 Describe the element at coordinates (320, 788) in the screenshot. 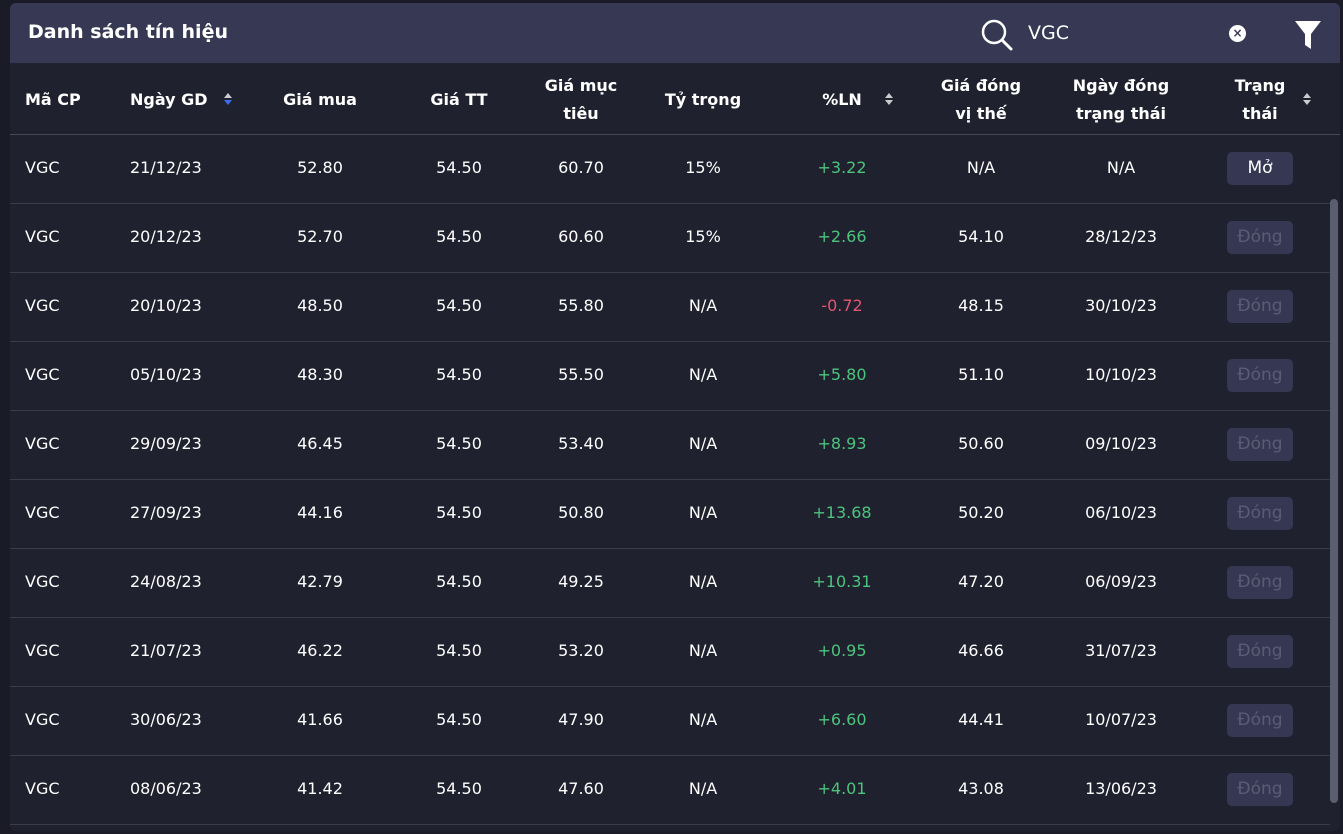

I see `cell-gia-mua: 41.42` at that location.